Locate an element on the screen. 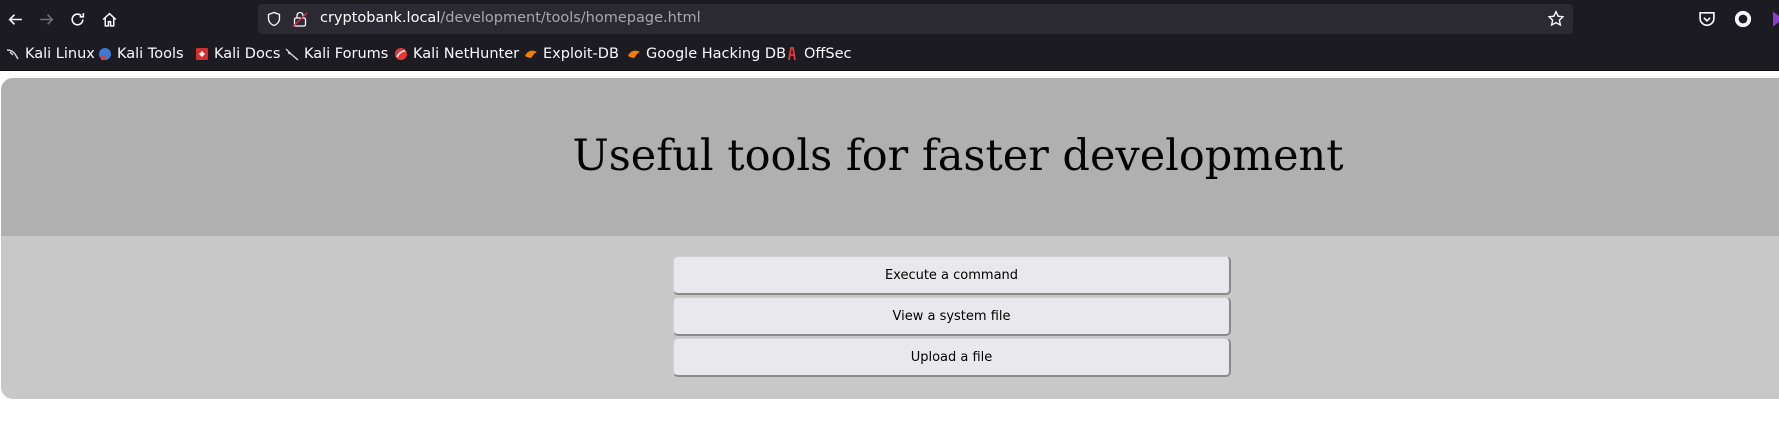 Image resolution: width=1779 pixels, height=421 pixels. kali-forums-icon is located at coordinates (292, 54).